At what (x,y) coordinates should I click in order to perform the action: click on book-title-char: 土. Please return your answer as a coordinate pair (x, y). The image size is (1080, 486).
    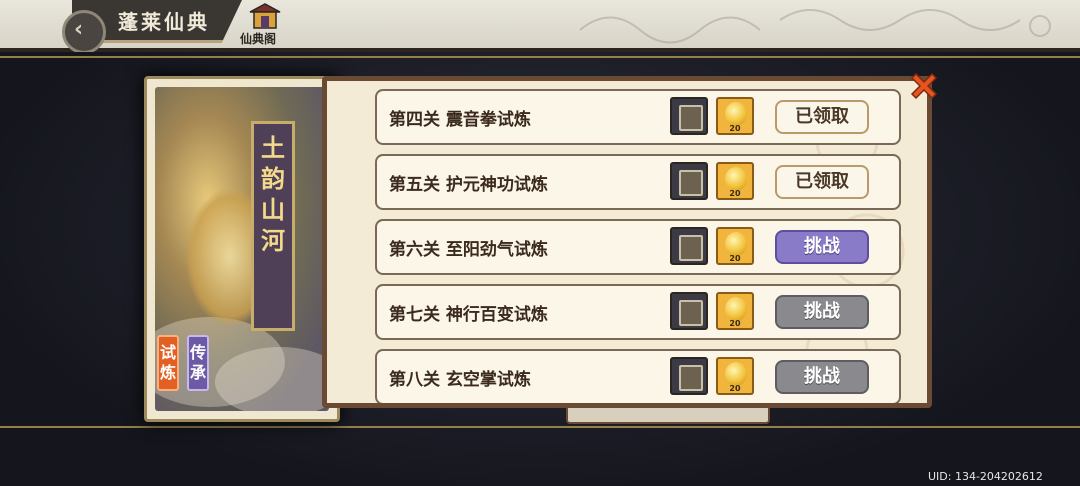
    Looking at the image, I should click on (273, 147).